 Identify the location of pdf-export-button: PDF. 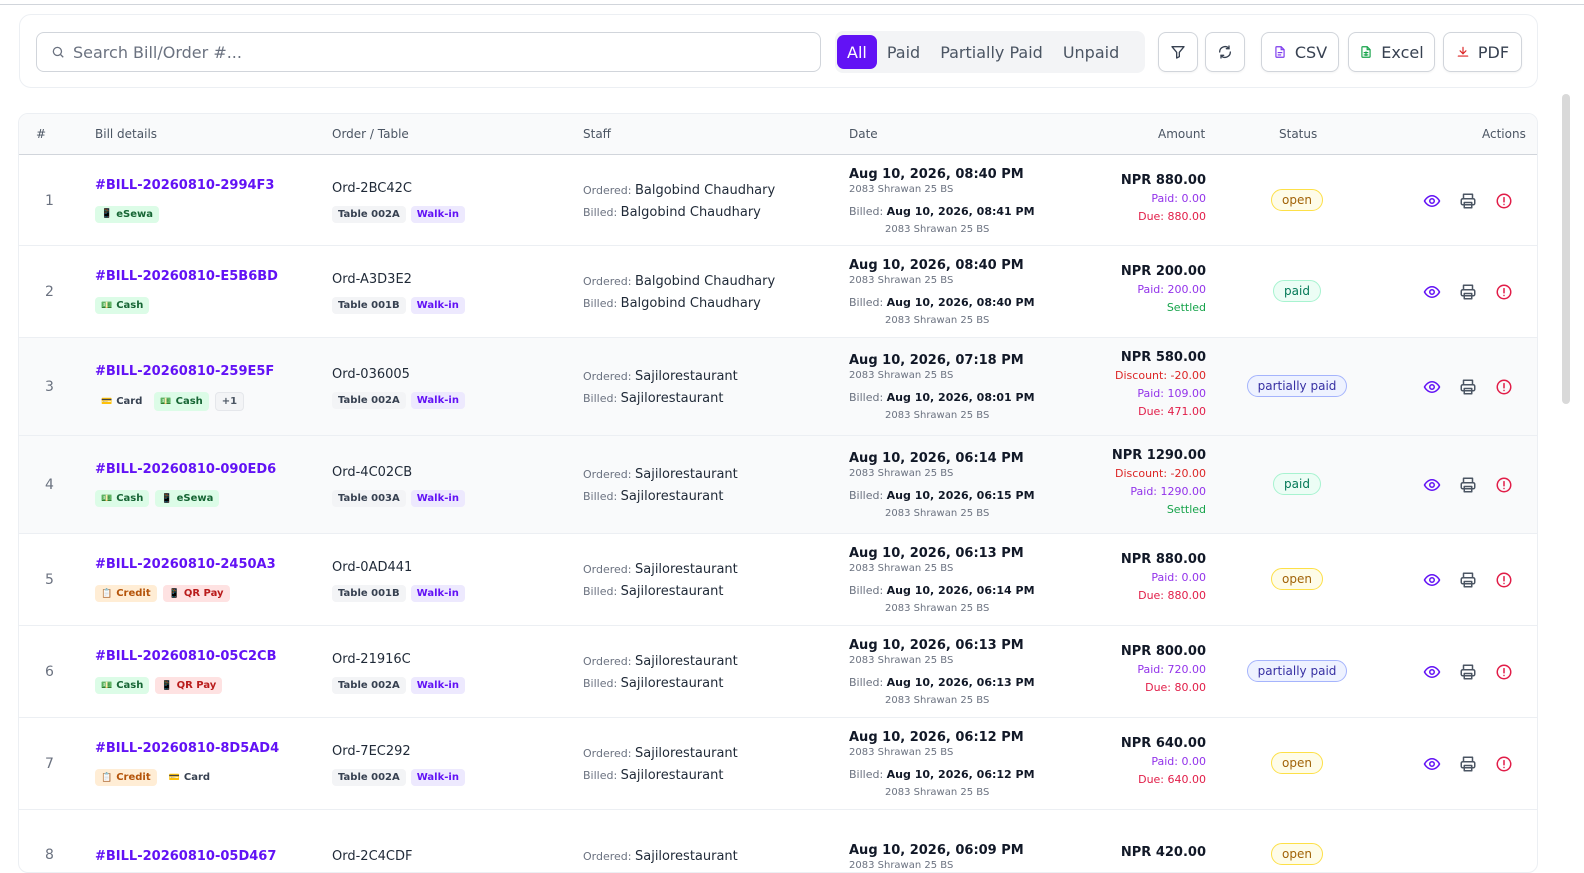
(1482, 52).